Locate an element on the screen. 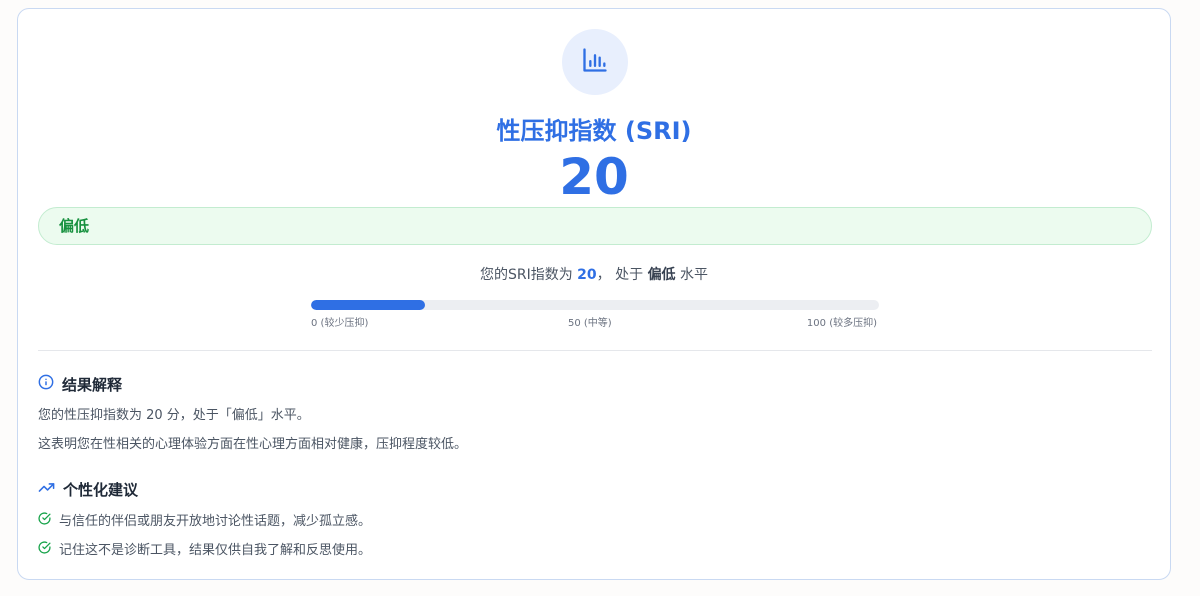 The width and height of the screenshot is (1200, 596). divider is located at coordinates (595, 350).